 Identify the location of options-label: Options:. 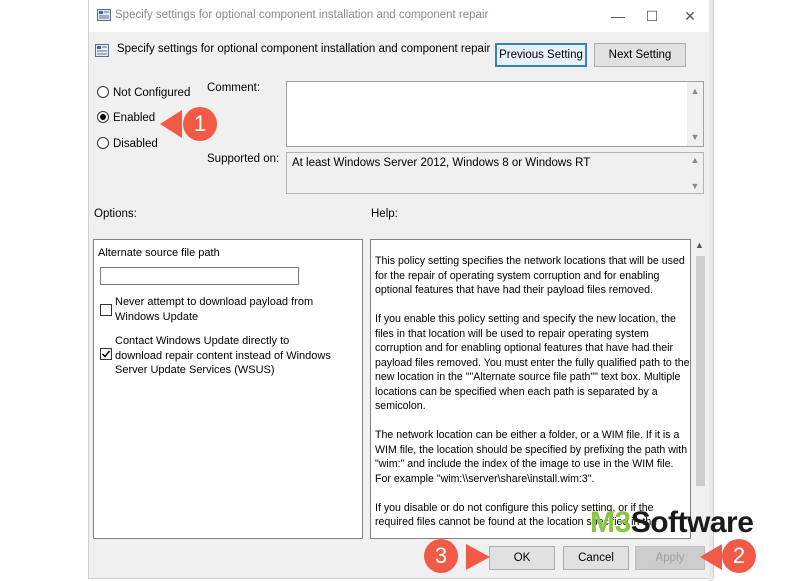
(115, 214).